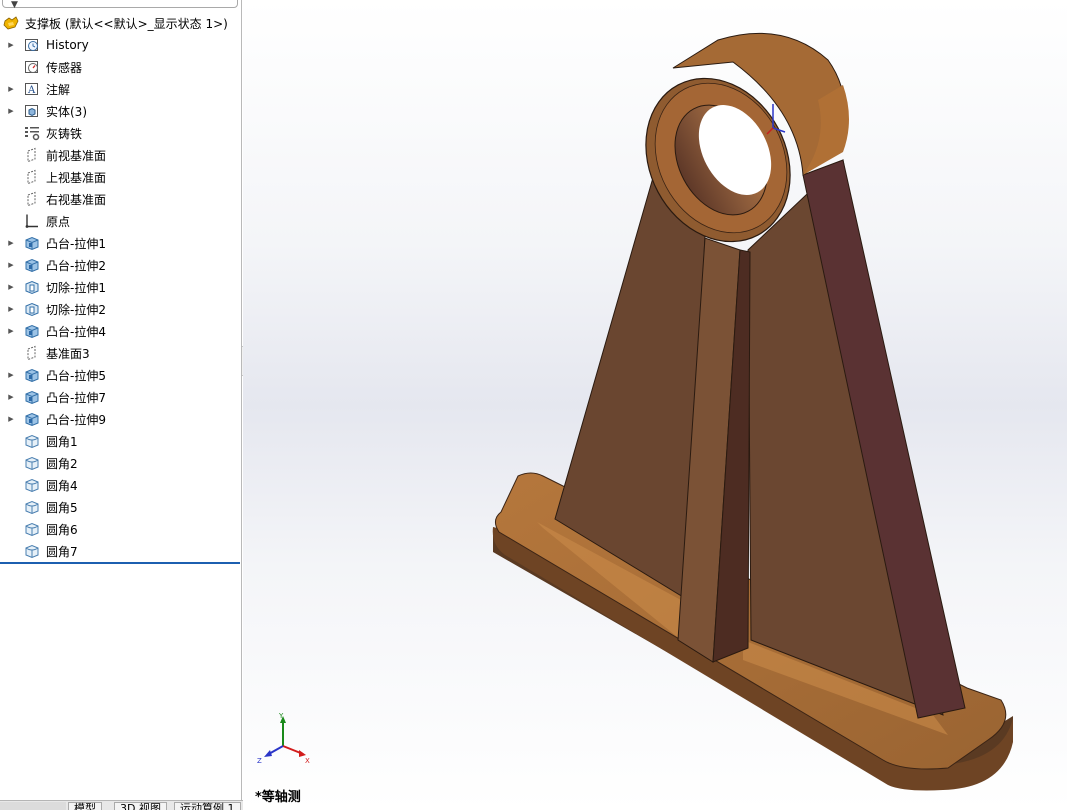 Image resolution: width=1067 pixels, height=810 pixels. What do you see at coordinates (120, 287) in the screenshot?
I see `tree-item: ▶ 切除-拉伸1` at bounding box center [120, 287].